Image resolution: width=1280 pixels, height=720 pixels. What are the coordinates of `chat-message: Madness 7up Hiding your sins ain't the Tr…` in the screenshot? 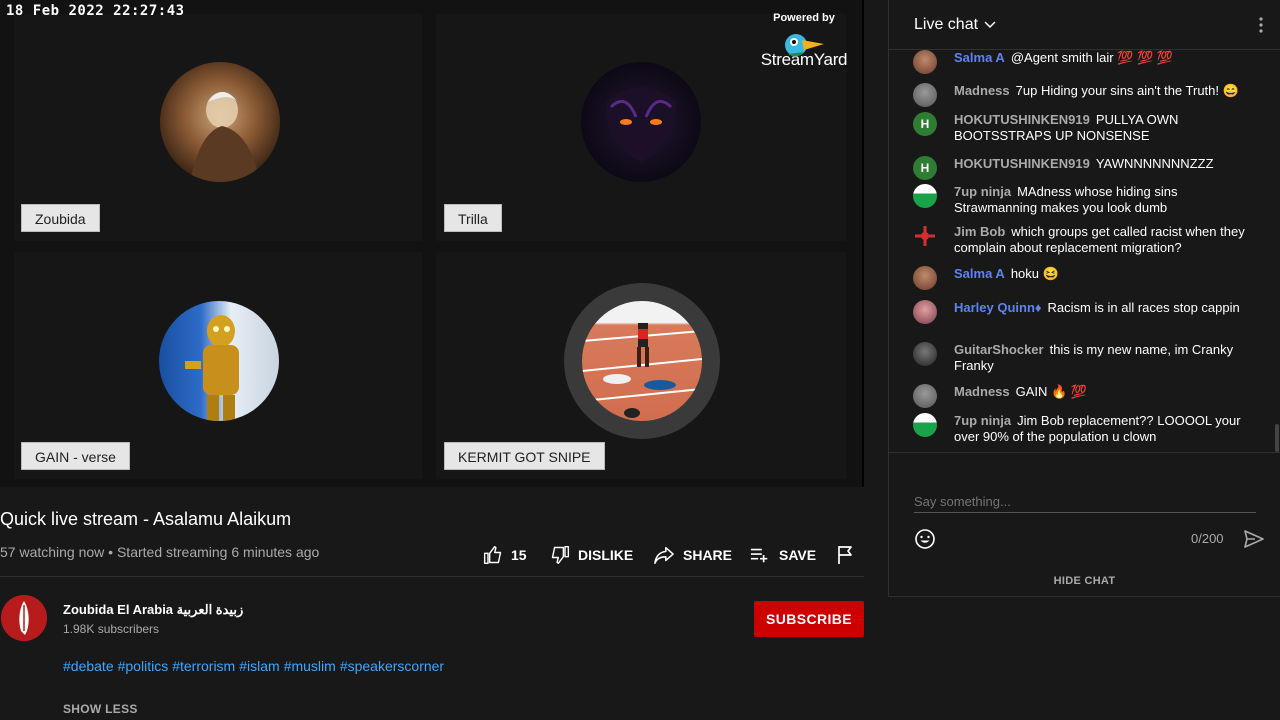 It's located at (1083, 95).